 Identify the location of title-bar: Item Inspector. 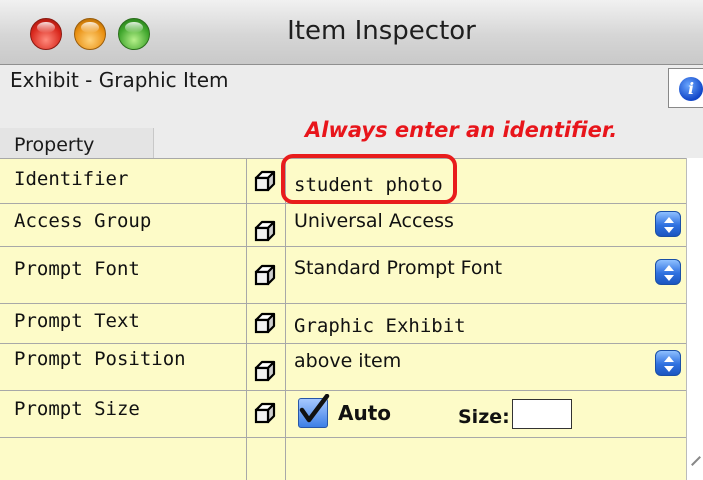
(351, 32).